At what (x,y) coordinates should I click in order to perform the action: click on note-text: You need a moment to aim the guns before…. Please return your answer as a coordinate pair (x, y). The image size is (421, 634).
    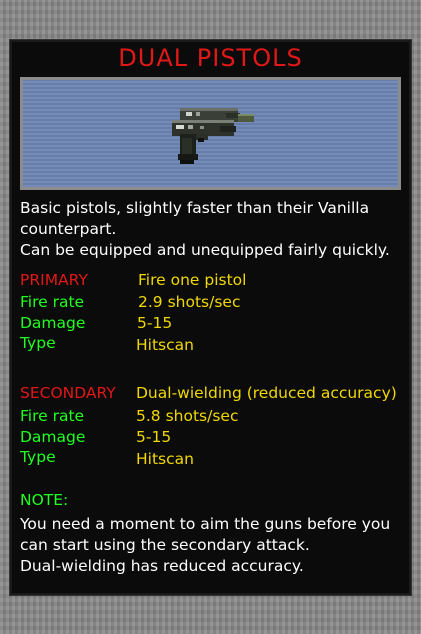
    Looking at the image, I should click on (215, 545).